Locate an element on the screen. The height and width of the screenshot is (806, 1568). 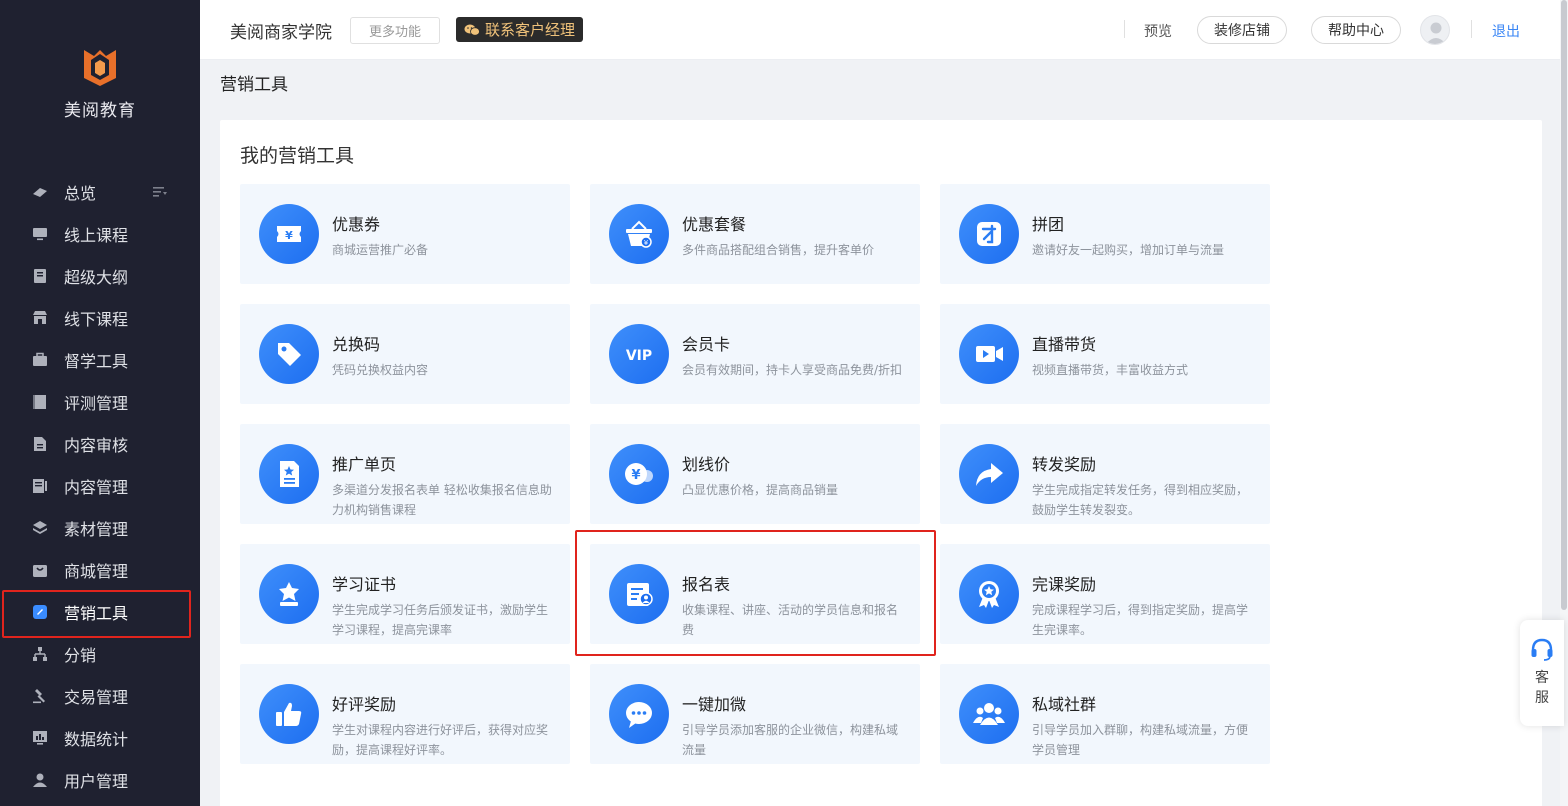
sidebar-item-users: 用户管理 is located at coordinates (100, 780).